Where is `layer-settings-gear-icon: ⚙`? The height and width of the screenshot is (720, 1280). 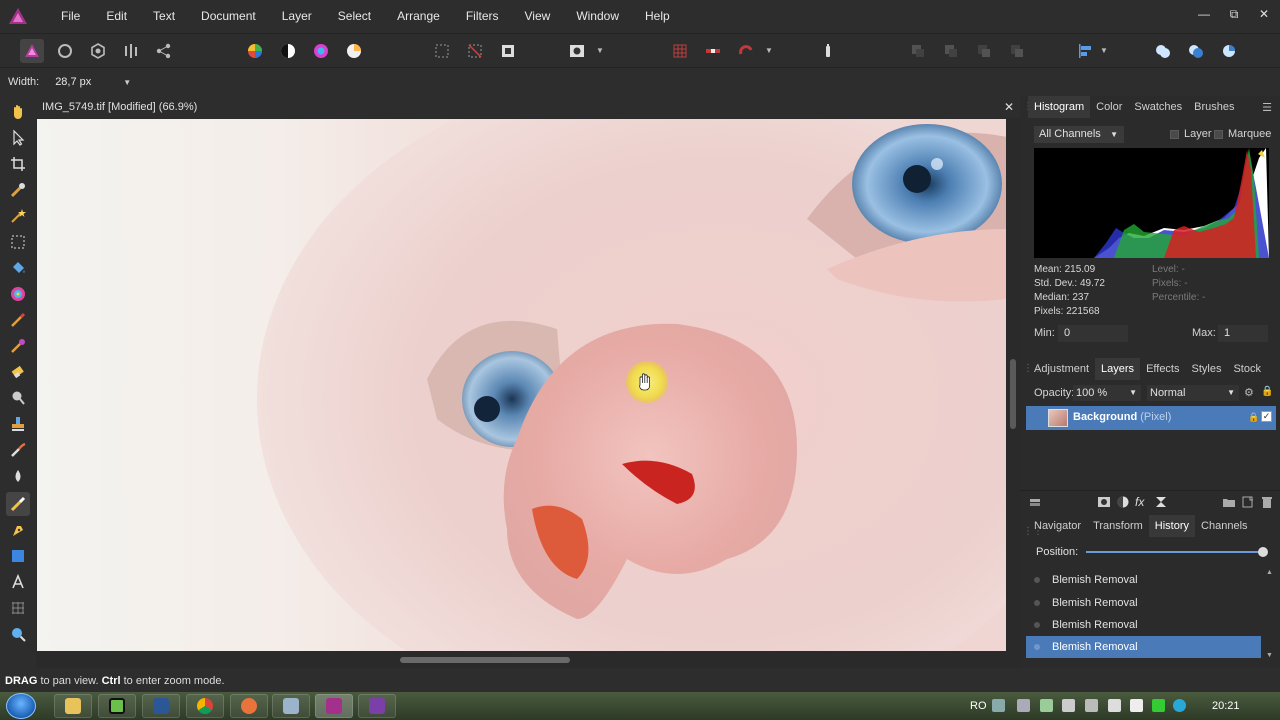
layer-settings-gear-icon: ⚙ is located at coordinates (1249, 392).